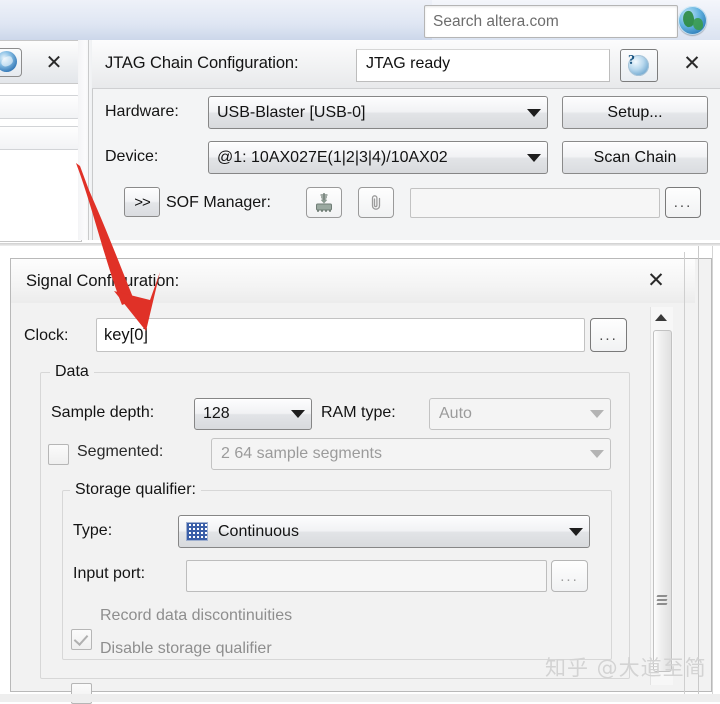  I want to click on segmented-label: Segmented:, so click(120, 451).